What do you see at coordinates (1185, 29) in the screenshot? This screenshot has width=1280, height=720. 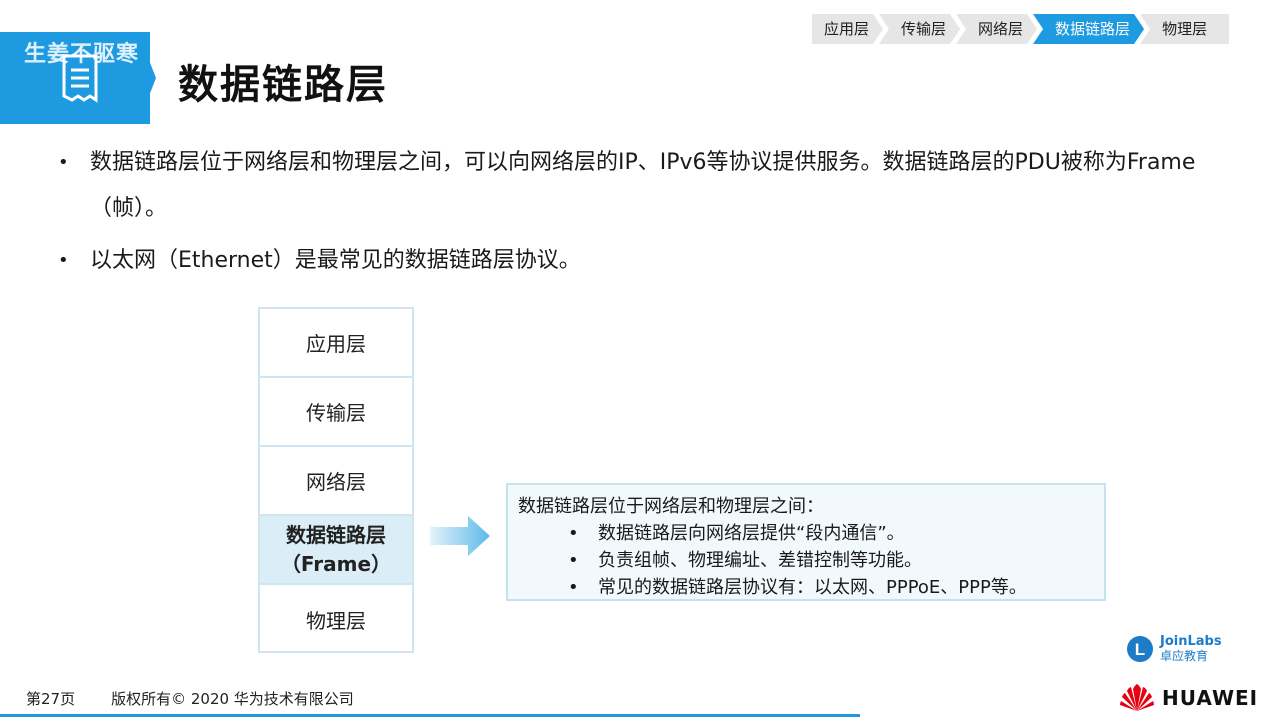 I see `breadcrumb-item-physical: 物理层` at bounding box center [1185, 29].